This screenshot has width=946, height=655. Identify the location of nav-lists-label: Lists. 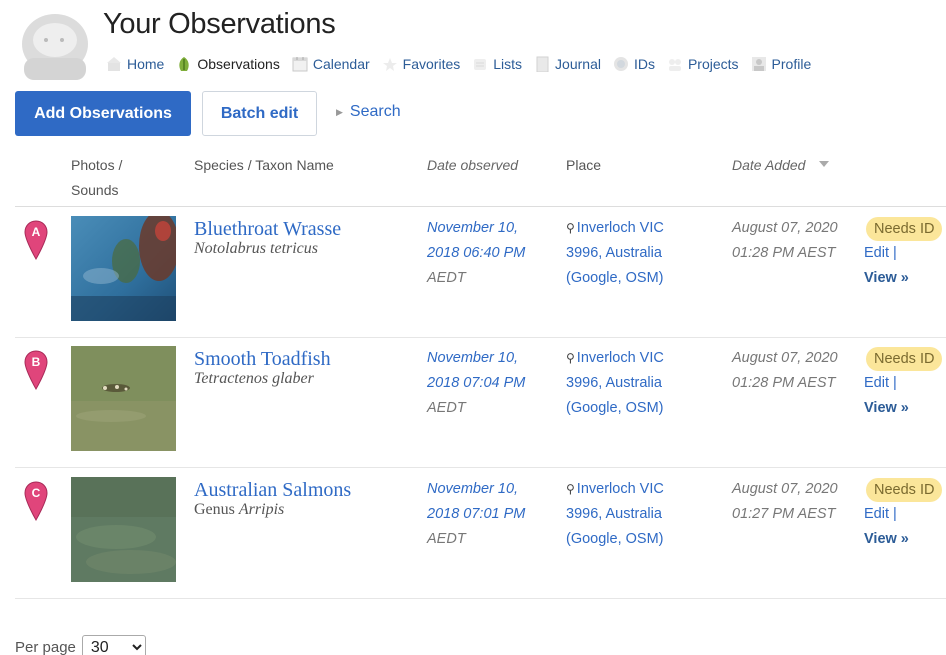
(508, 64).